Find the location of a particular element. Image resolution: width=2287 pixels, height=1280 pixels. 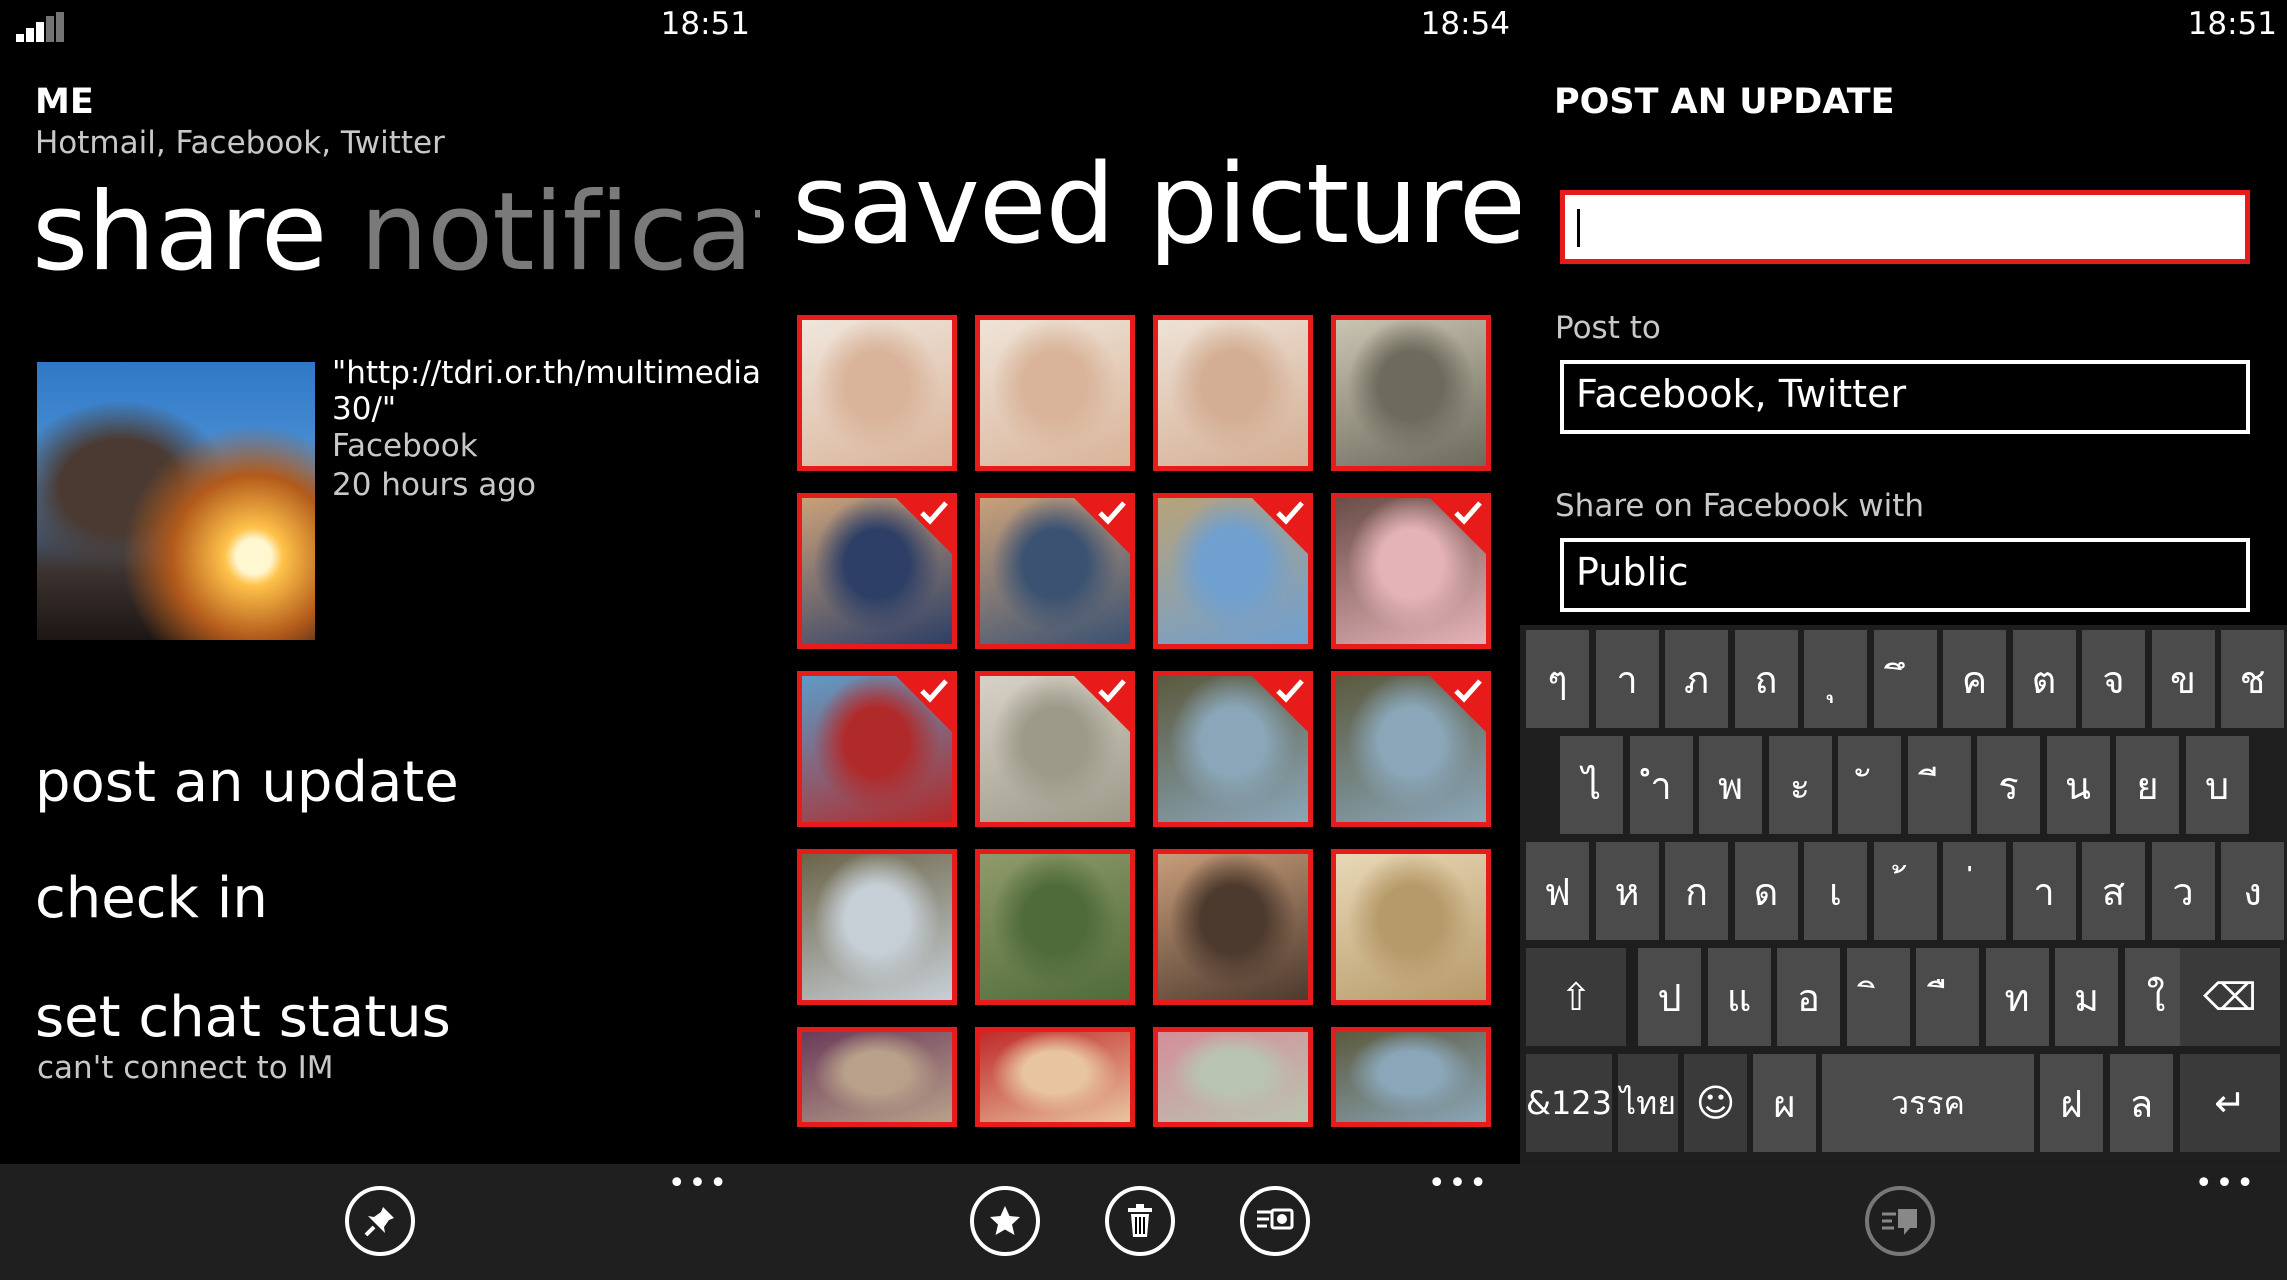

language-key: ไทย is located at coordinates (1648, 1103).